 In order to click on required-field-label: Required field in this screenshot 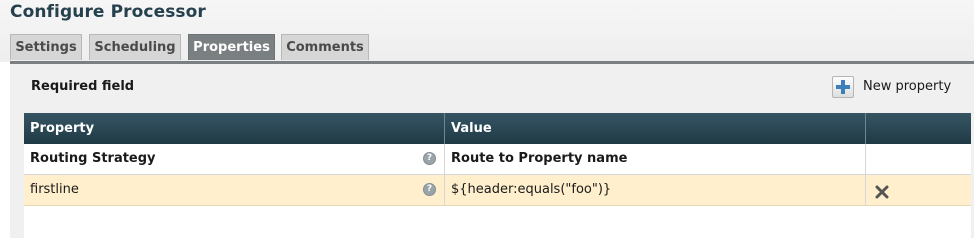, I will do `click(83, 86)`.